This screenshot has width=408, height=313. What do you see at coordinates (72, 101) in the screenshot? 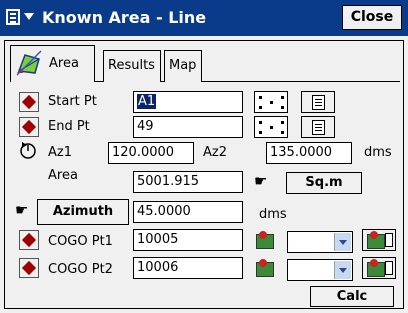
I see `start-pt-label: Start Pt` at bounding box center [72, 101].